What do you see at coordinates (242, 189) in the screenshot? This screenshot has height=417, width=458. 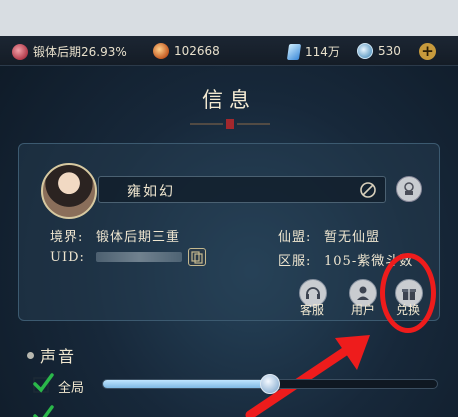 I see `name-field: 雍如幻` at bounding box center [242, 189].